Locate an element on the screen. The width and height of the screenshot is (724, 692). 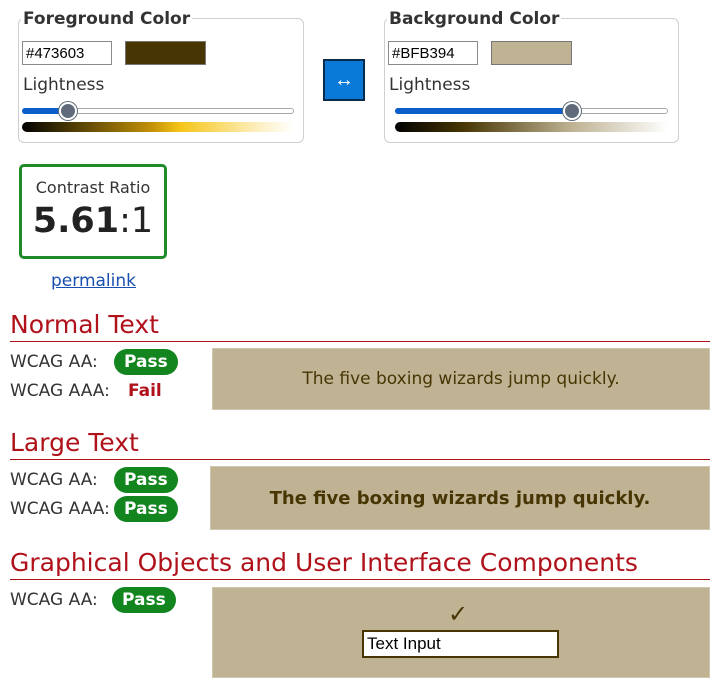
foreground-panel: Foreground Color Lightness is located at coordinates (161, 76).